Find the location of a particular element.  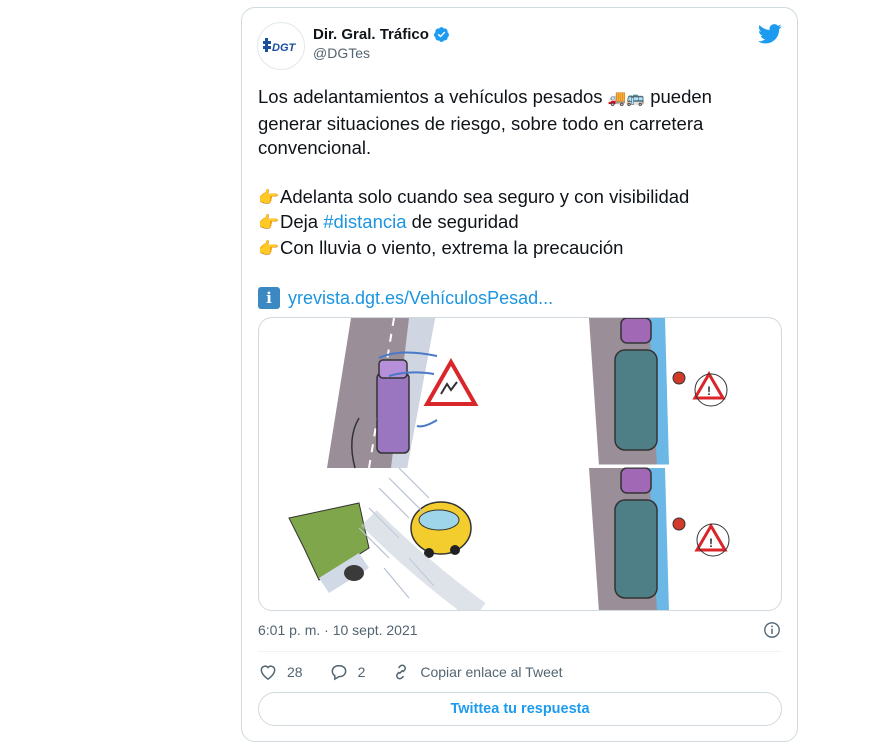

verified-badge-icon is located at coordinates (441, 34).